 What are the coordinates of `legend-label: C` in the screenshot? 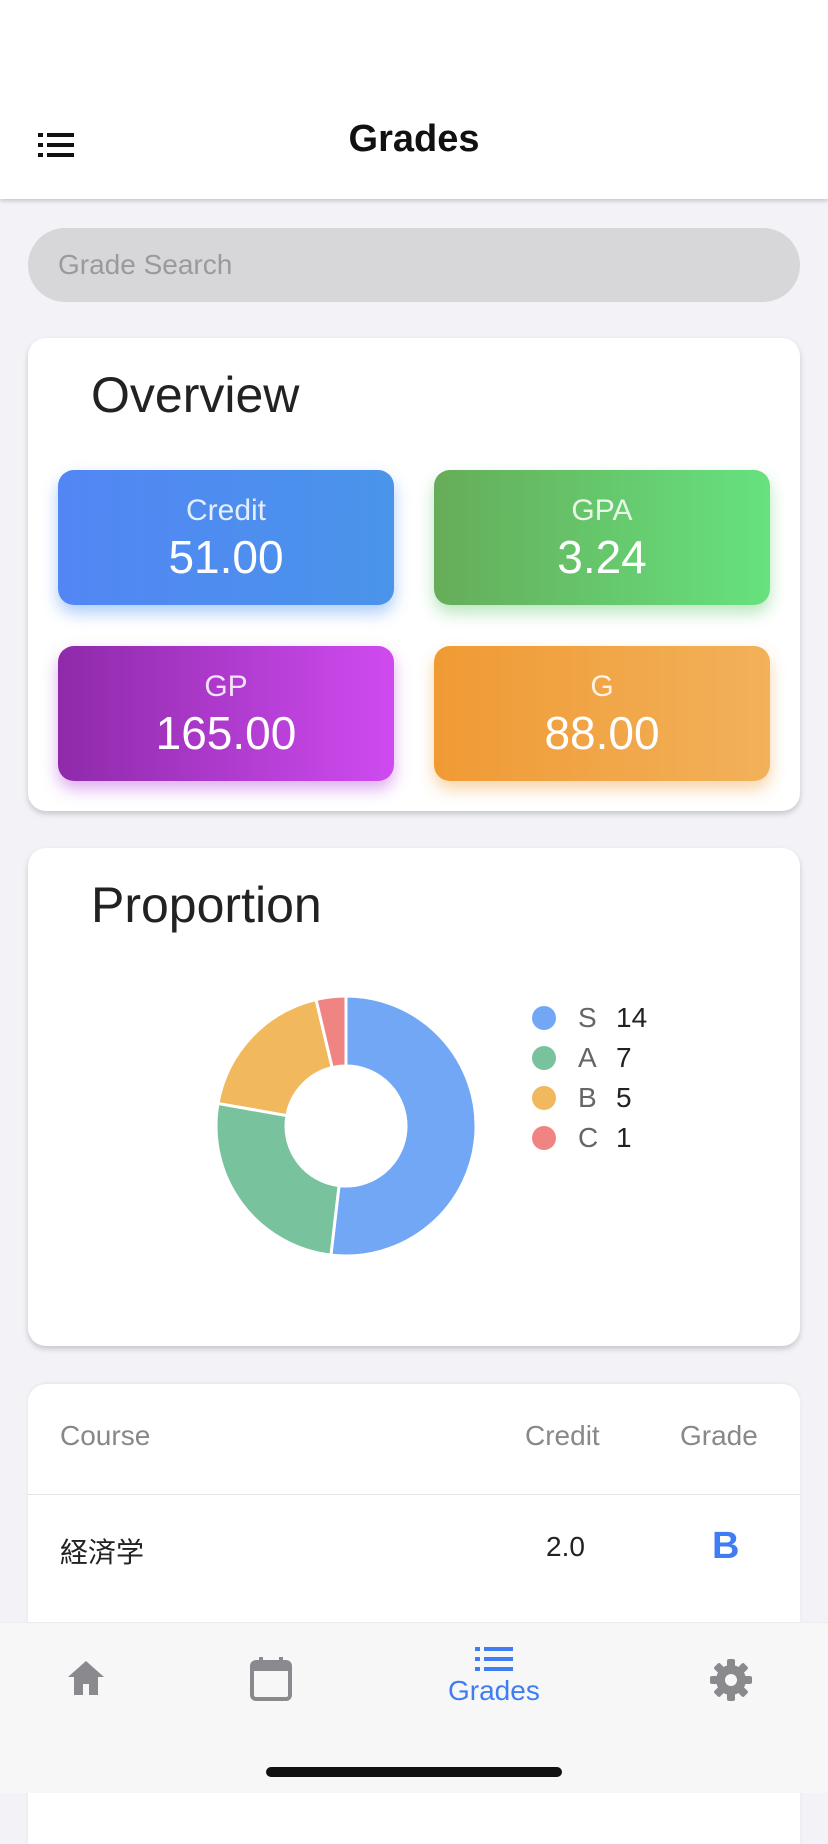 It's located at (588, 1137).